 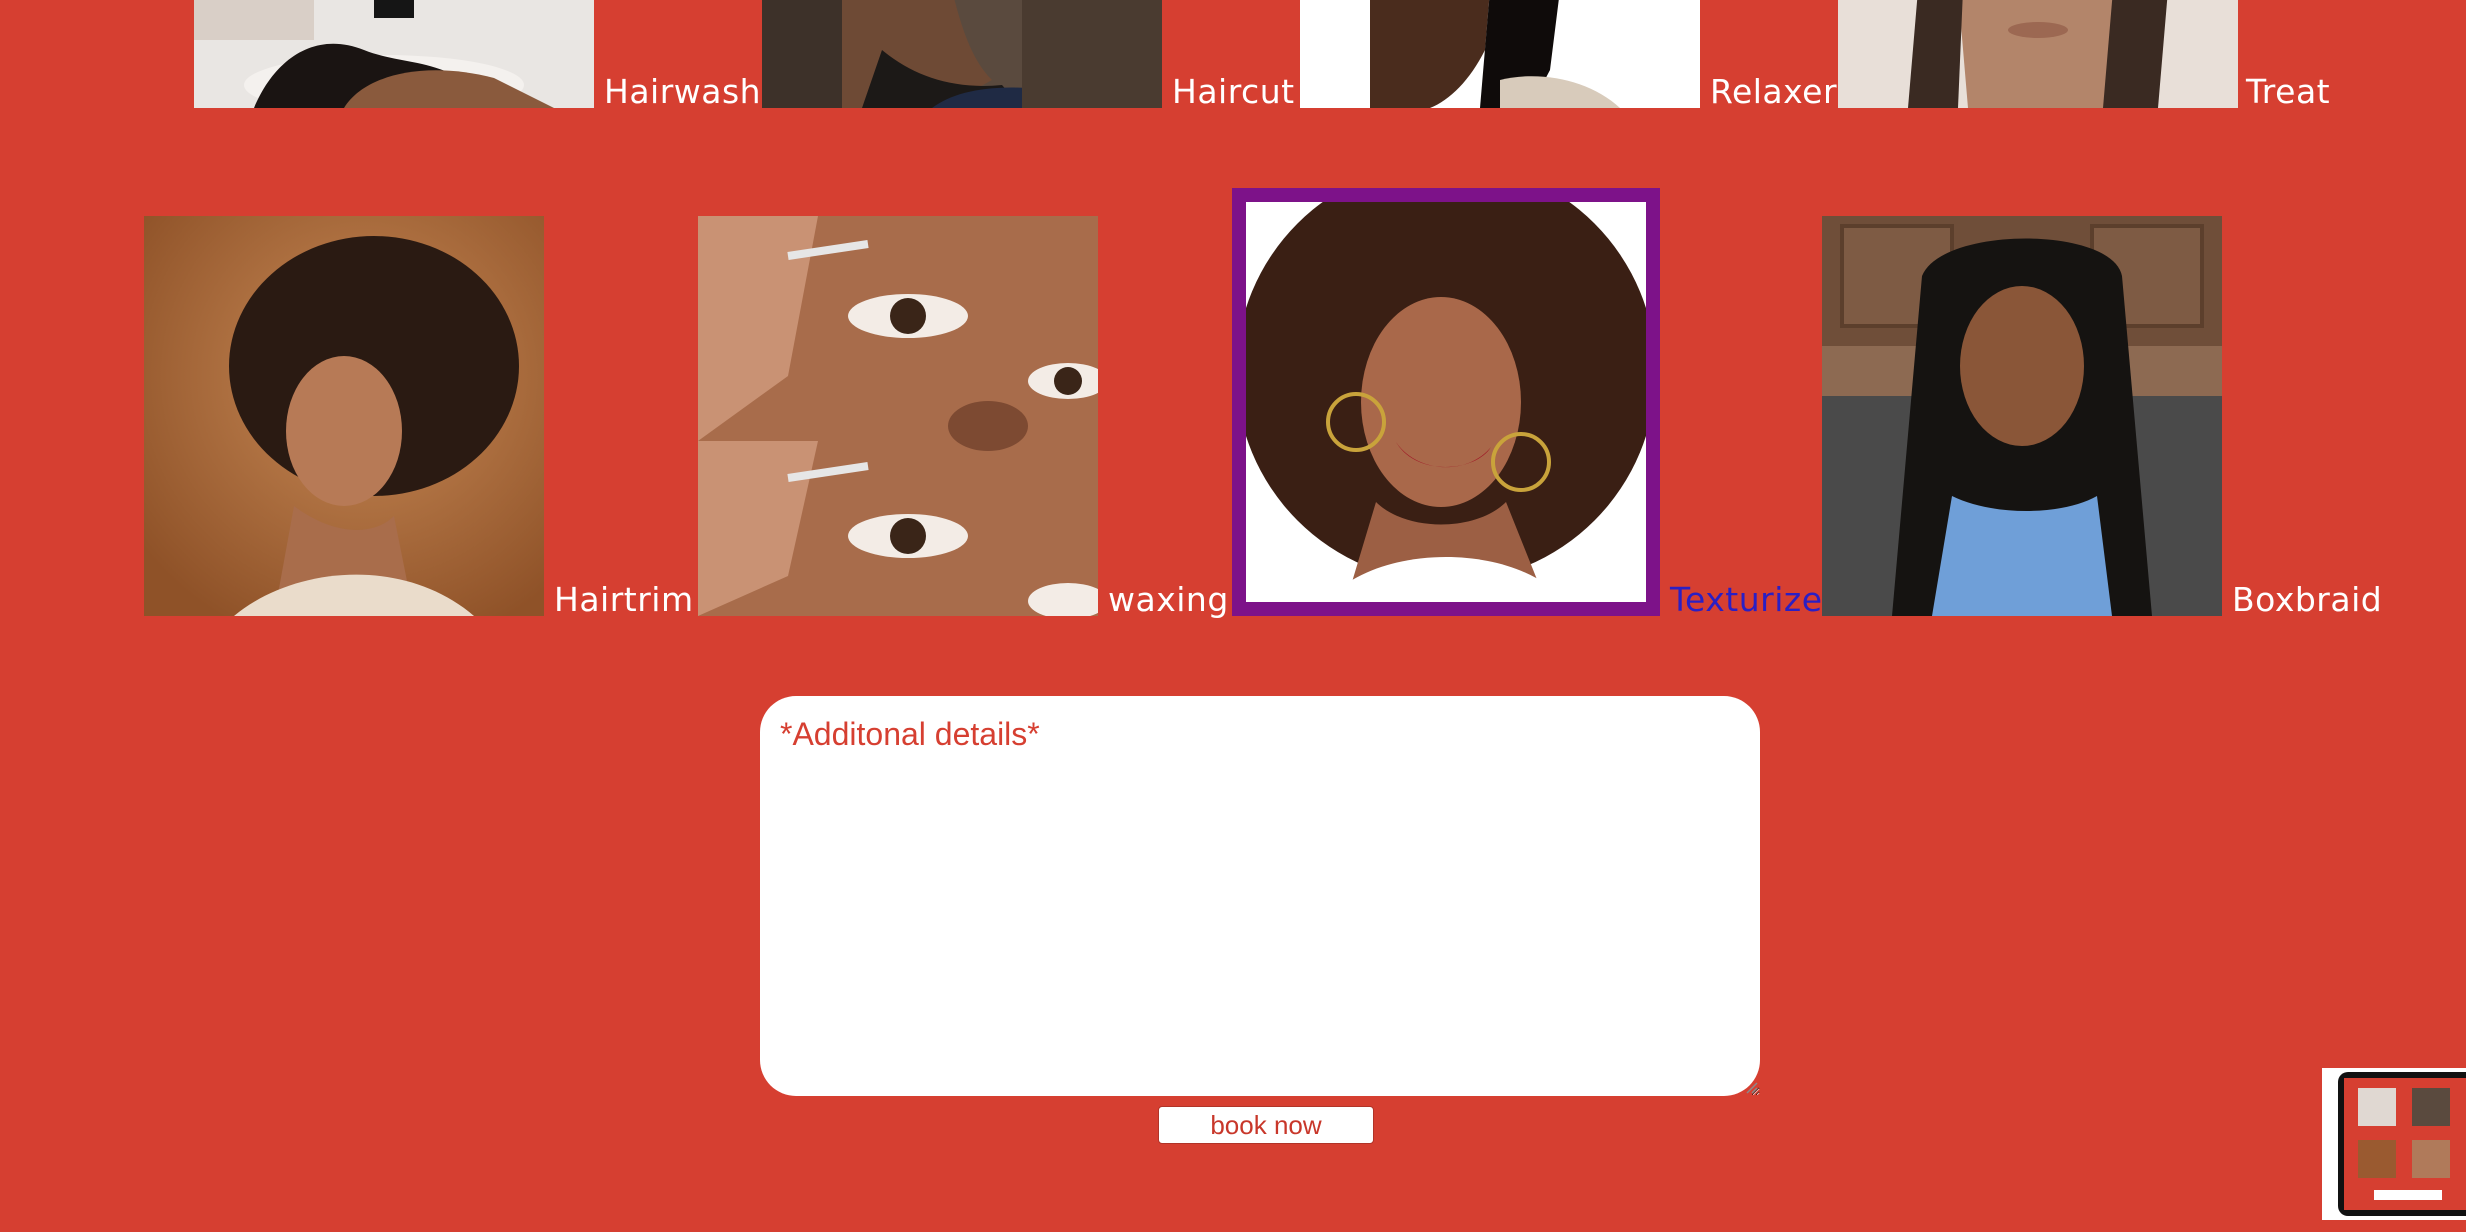 What do you see at coordinates (1168, 599) in the screenshot?
I see `waxing-label: waxing` at bounding box center [1168, 599].